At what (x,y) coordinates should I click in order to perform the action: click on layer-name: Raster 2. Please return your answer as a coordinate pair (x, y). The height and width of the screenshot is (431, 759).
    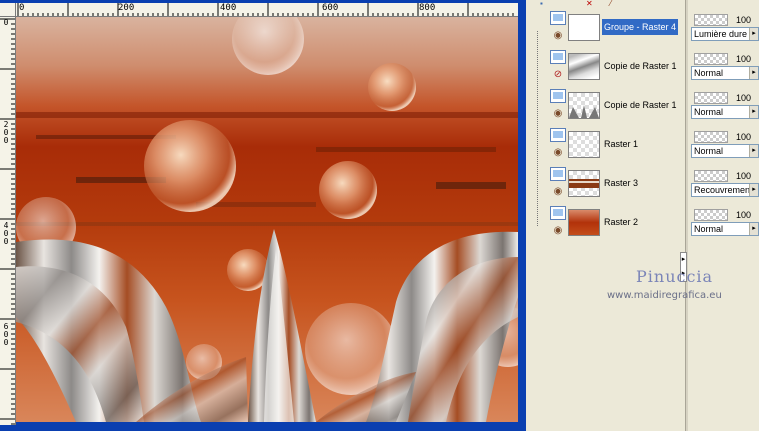
    Looking at the image, I should click on (621, 222).